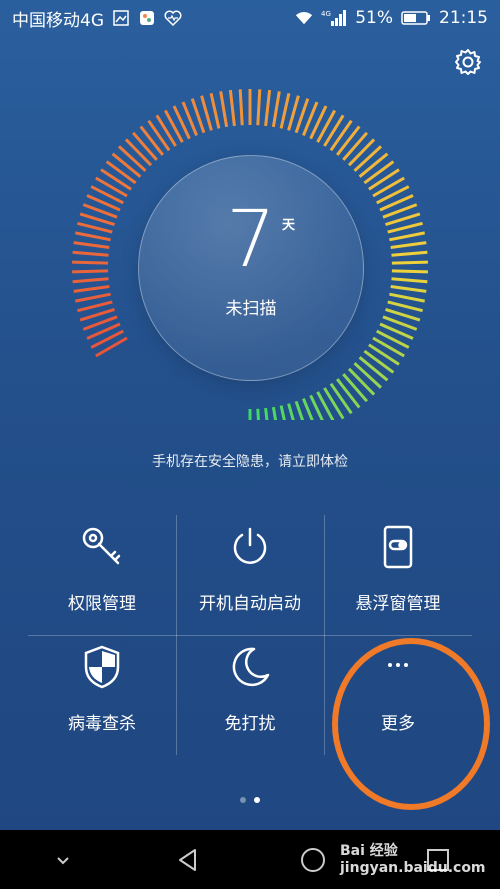 The width and height of the screenshot is (500, 889). What do you see at coordinates (334, 18) in the screenshot?
I see `signal-icon: 4G` at bounding box center [334, 18].